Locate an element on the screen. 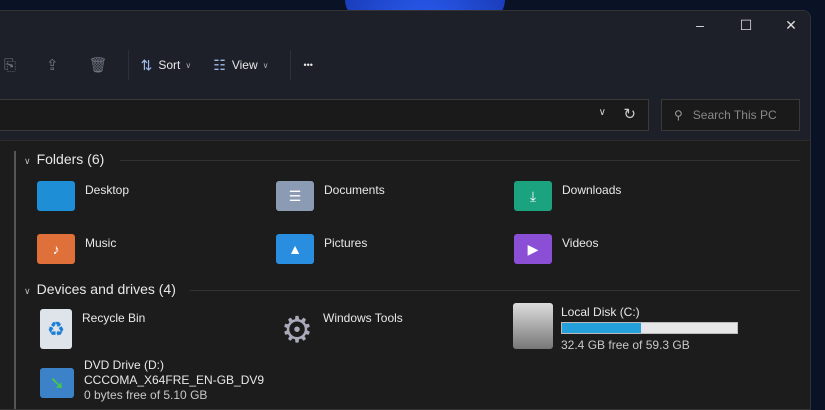 This screenshot has height=410, width=825. refresh-icon: ↻ is located at coordinates (629, 114).